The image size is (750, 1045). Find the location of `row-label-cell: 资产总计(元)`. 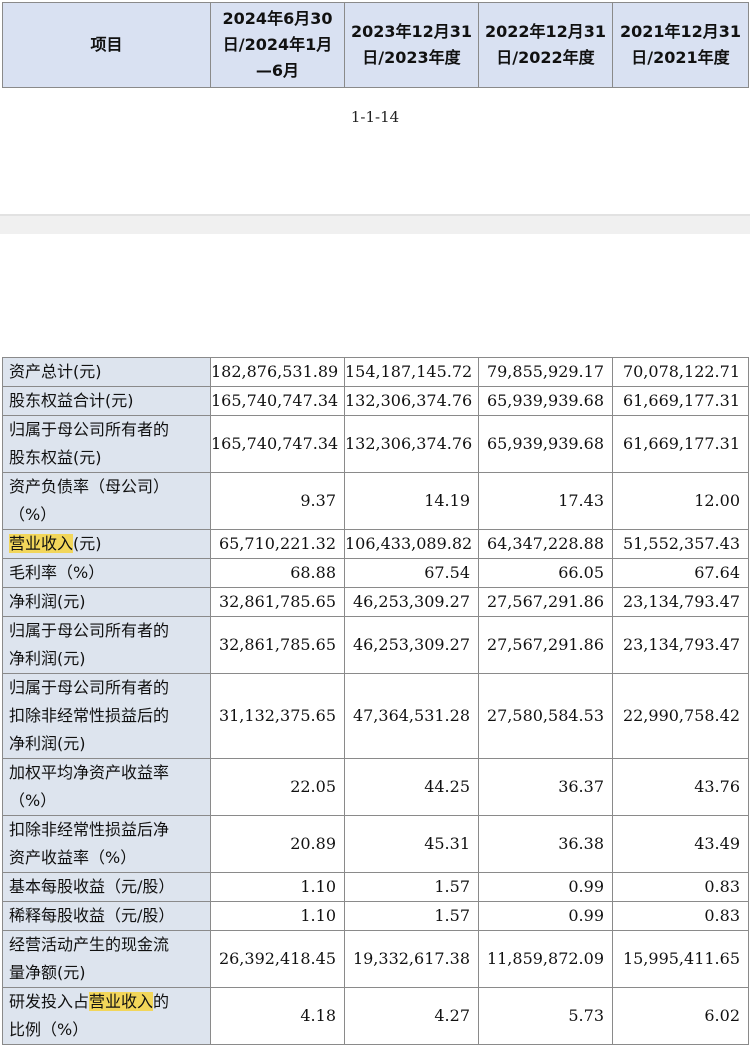

row-label-cell: 资产总计(元) is located at coordinates (106, 372).